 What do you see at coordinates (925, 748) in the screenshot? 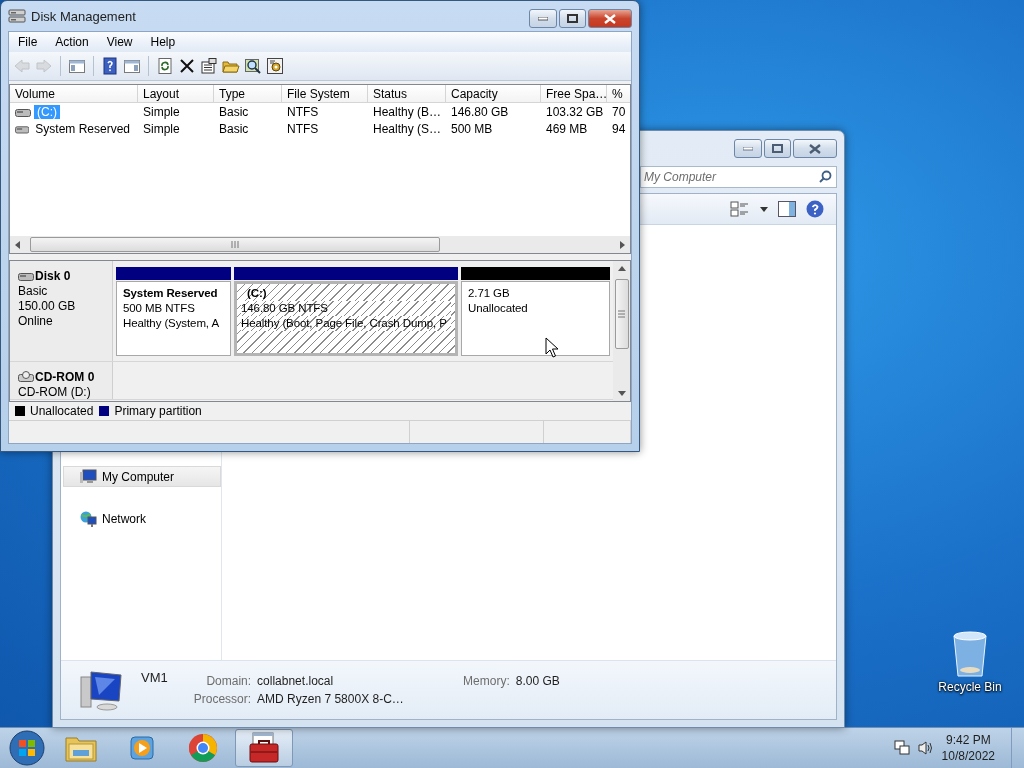
I see `volume-icon` at bounding box center [925, 748].